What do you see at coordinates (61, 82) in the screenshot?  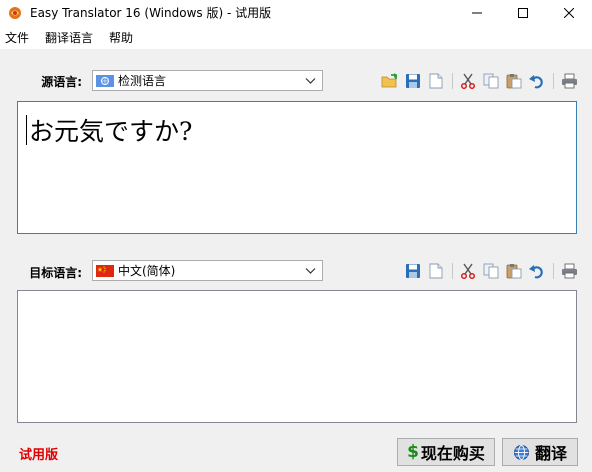 I see `source-language-label: 源语言:` at bounding box center [61, 82].